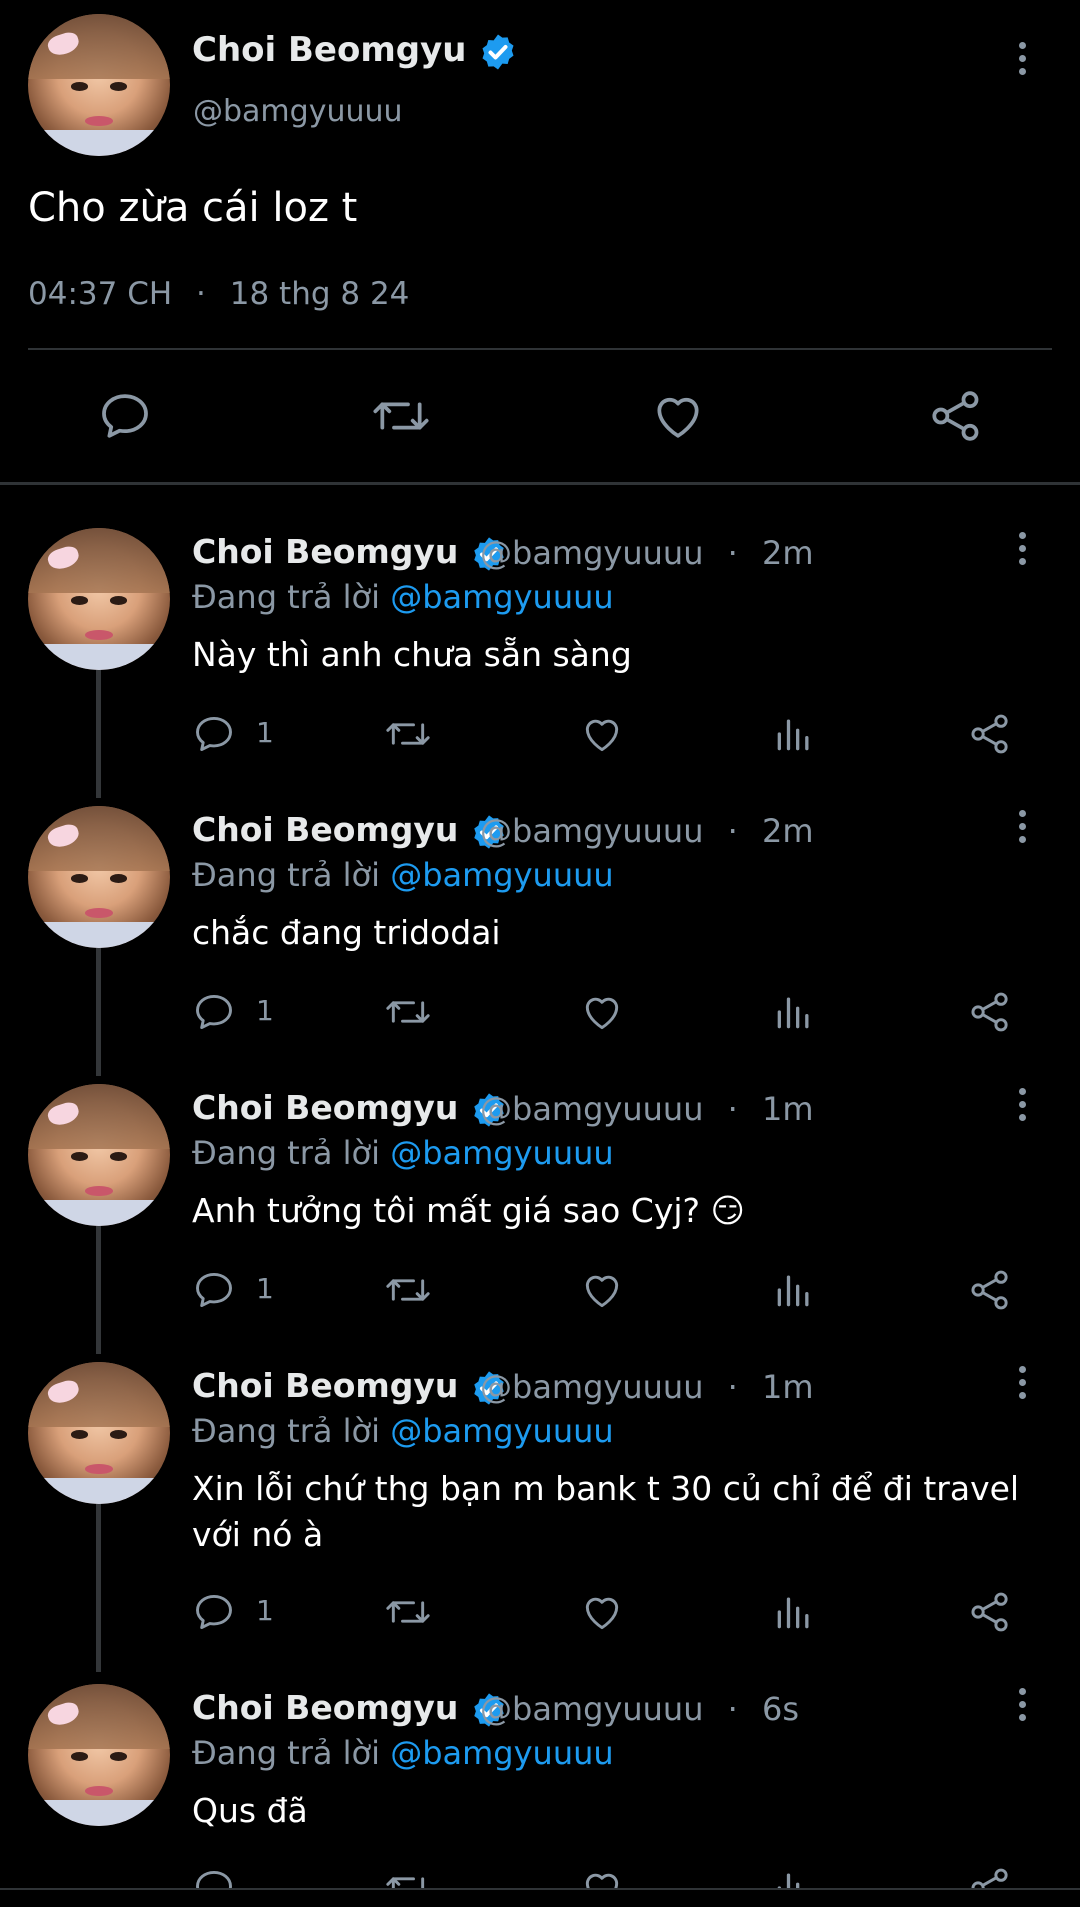 This screenshot has height=1907, width=1080. What do you see at coordinates (468, 1210) in the screenshot?
I see `reply-text: Anh tưởng tôi mất giá sao Cyj? 😏` at bounding box center [468, 1210].